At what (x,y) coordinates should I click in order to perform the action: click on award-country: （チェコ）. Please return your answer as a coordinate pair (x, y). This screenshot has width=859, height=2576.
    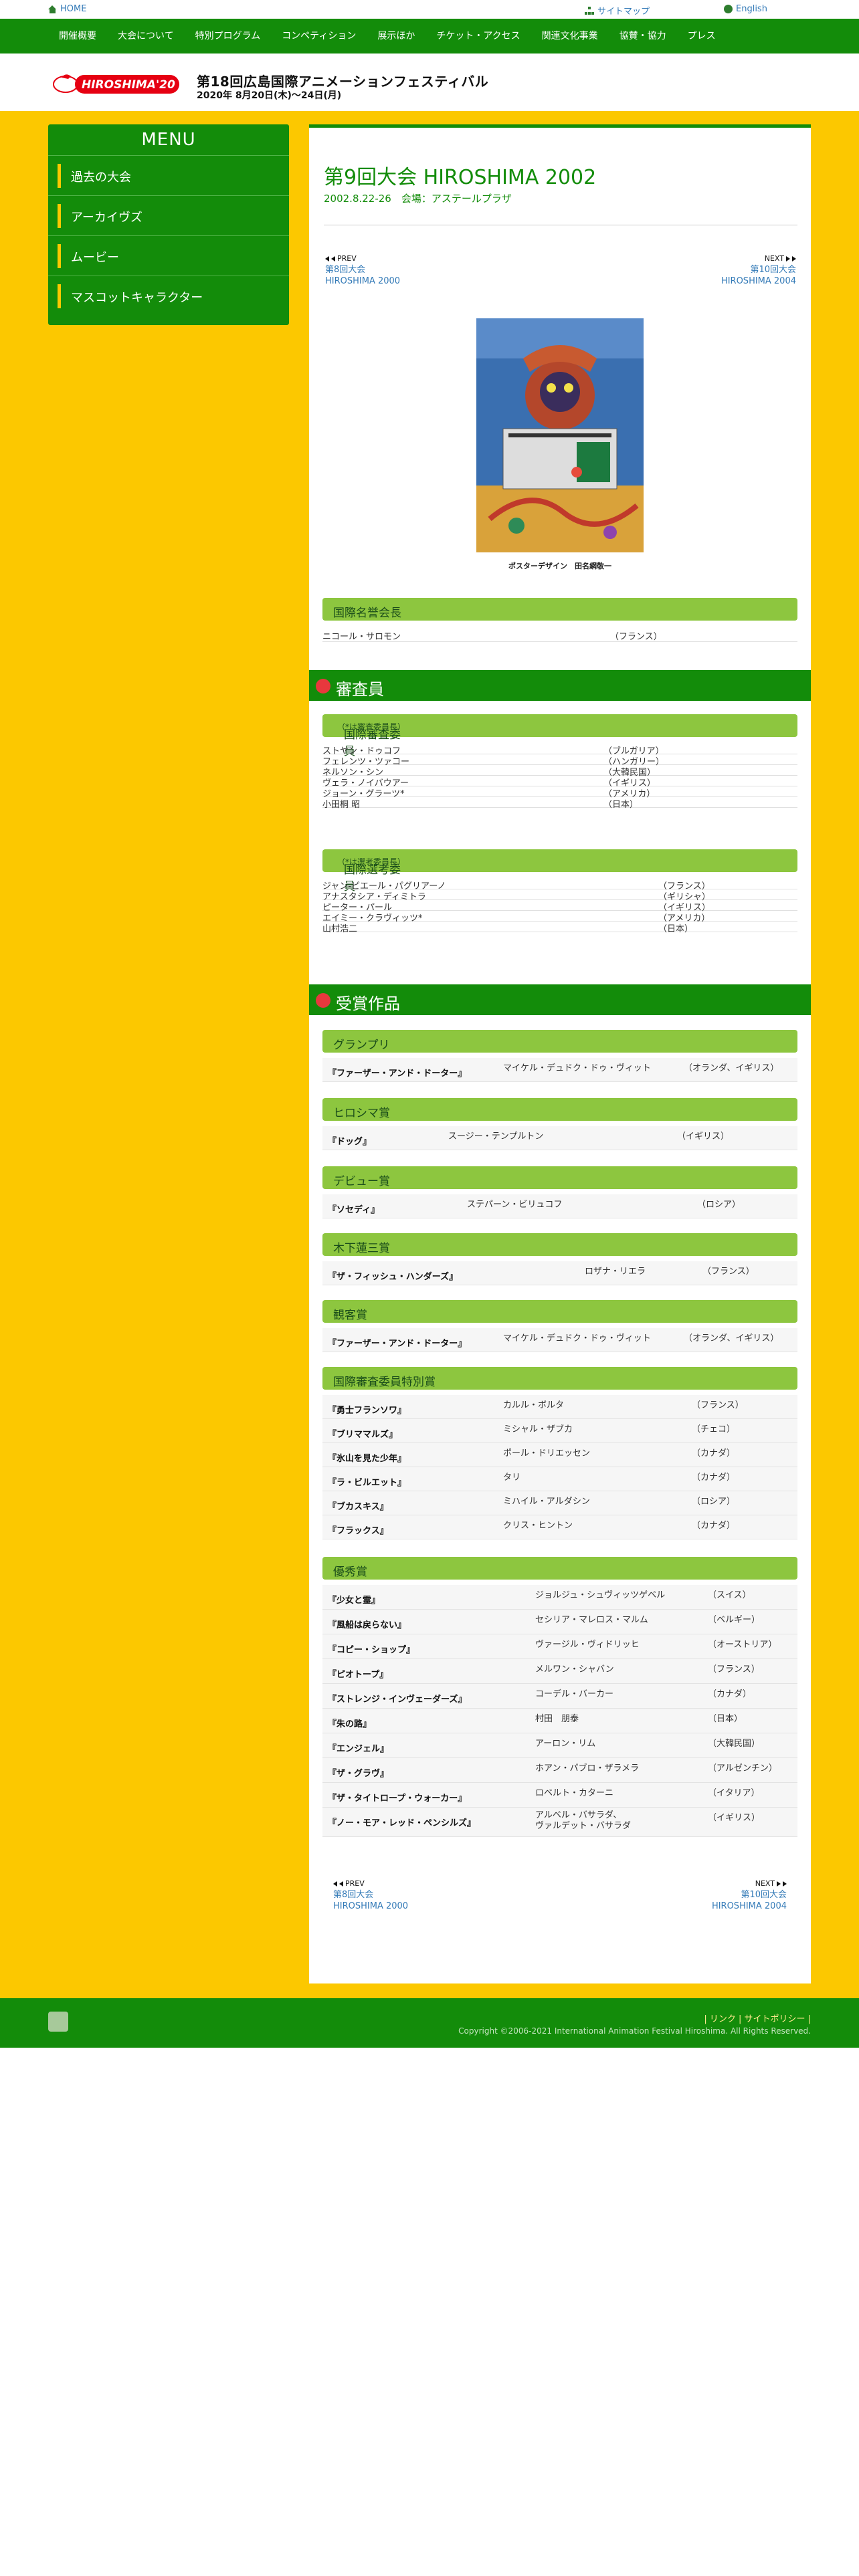
    Looking at the image, I should click on (714, 1429).